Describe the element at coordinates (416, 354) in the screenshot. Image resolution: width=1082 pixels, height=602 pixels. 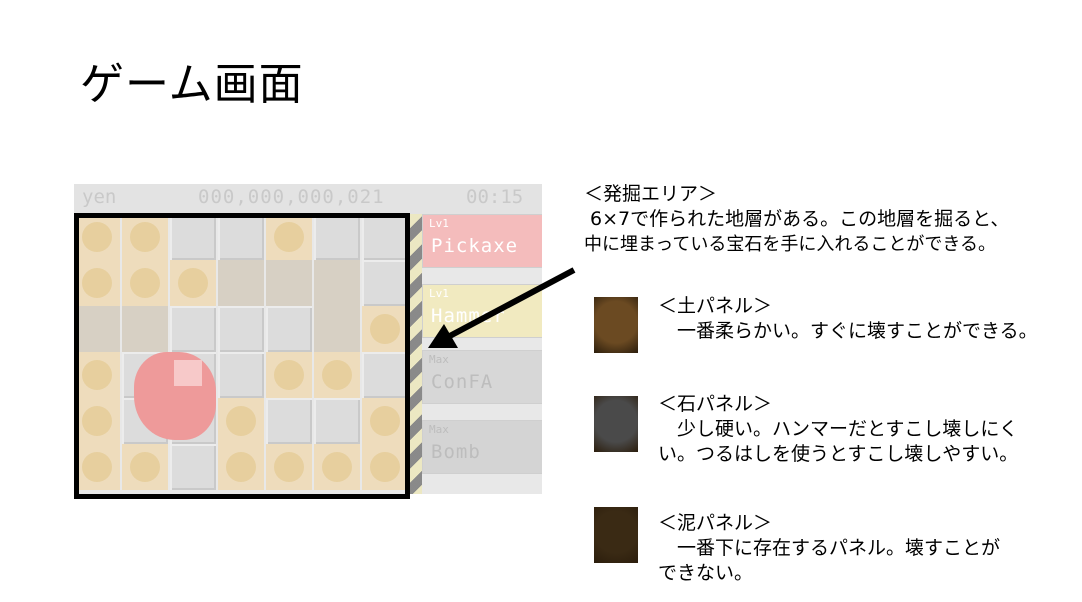
I see `hazard-stripe` at that location.